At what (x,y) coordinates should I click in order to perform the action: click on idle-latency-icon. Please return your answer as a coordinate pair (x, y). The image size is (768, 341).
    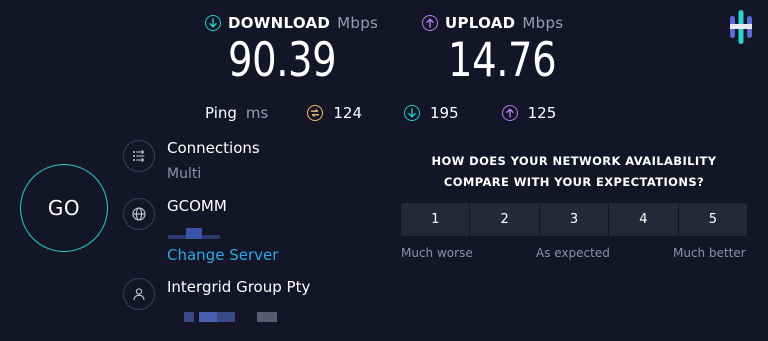
    Looking at the image, I should click on (315, 113).